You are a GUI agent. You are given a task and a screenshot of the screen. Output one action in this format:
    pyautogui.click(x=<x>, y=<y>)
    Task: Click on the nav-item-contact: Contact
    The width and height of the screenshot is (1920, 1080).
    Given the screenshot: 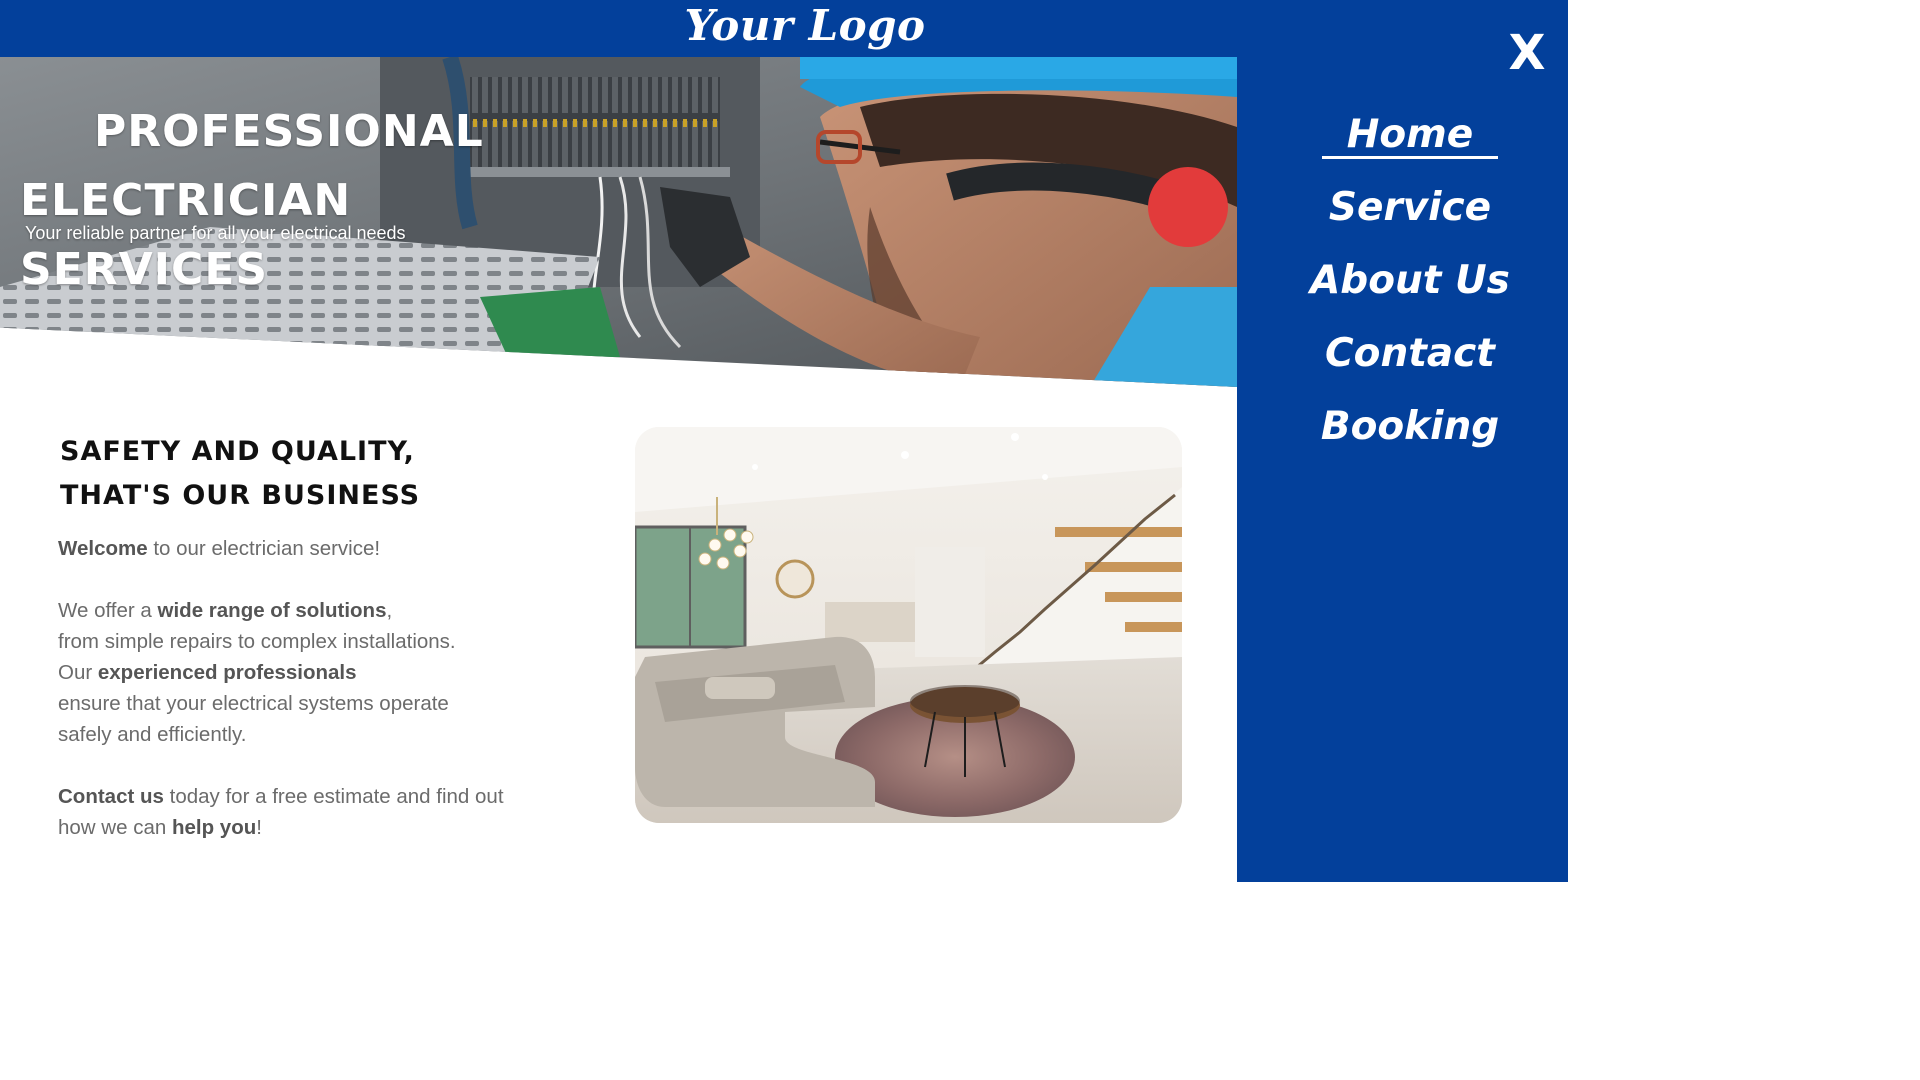 What is the action you would take?
    pyautogui.click(x=1410, y=353)
    